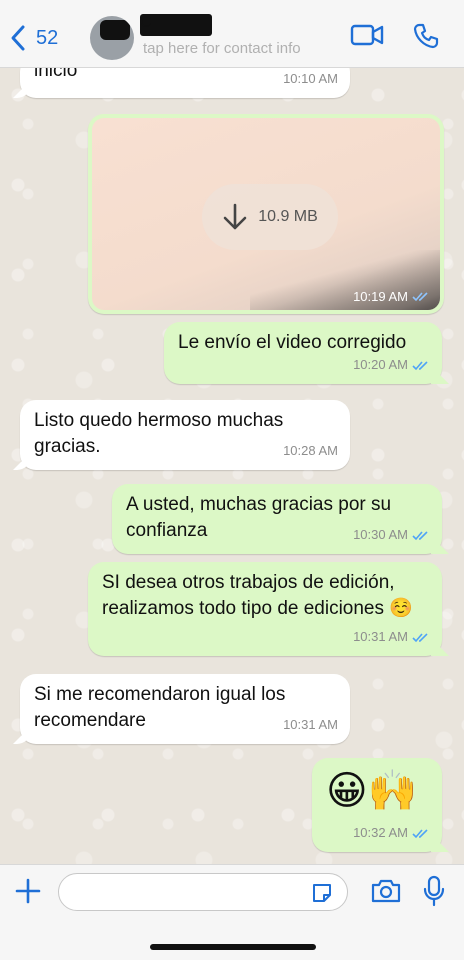  I want to click on chat-header: 52 C tap here for contact info, so click(232, 34).